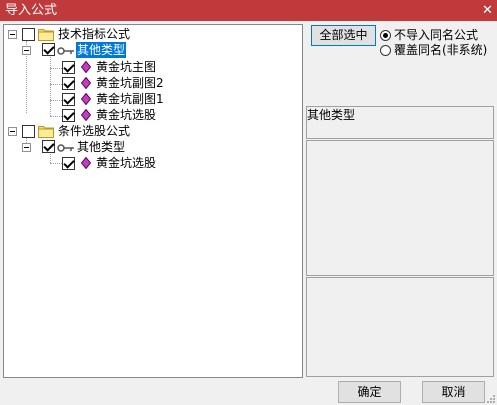 The image size is (497, 405). I want to click on close-icon: ✕, so click(487, 10).